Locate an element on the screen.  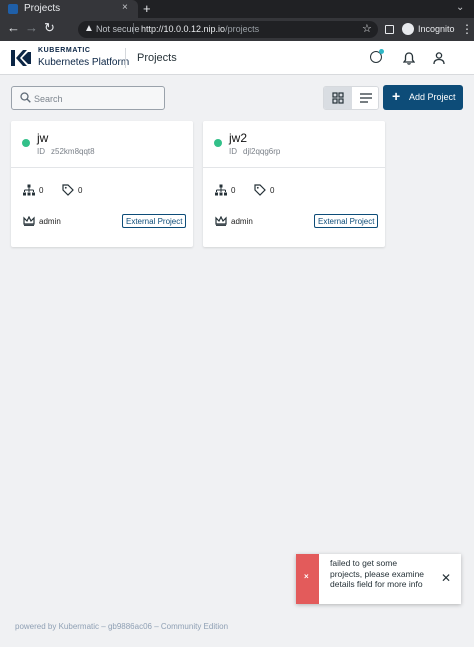
forward-arrow-icon: → is located at coordinates (31, 27).